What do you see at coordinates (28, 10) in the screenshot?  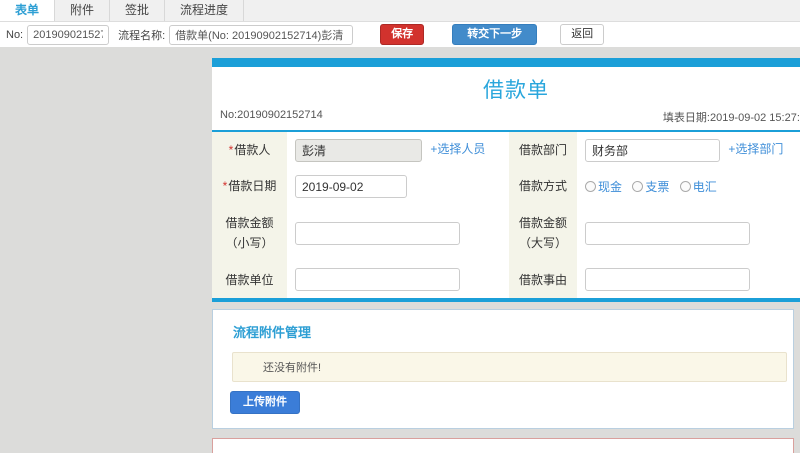 I see `tab-form: 表单` at bounding box center [28, 10].